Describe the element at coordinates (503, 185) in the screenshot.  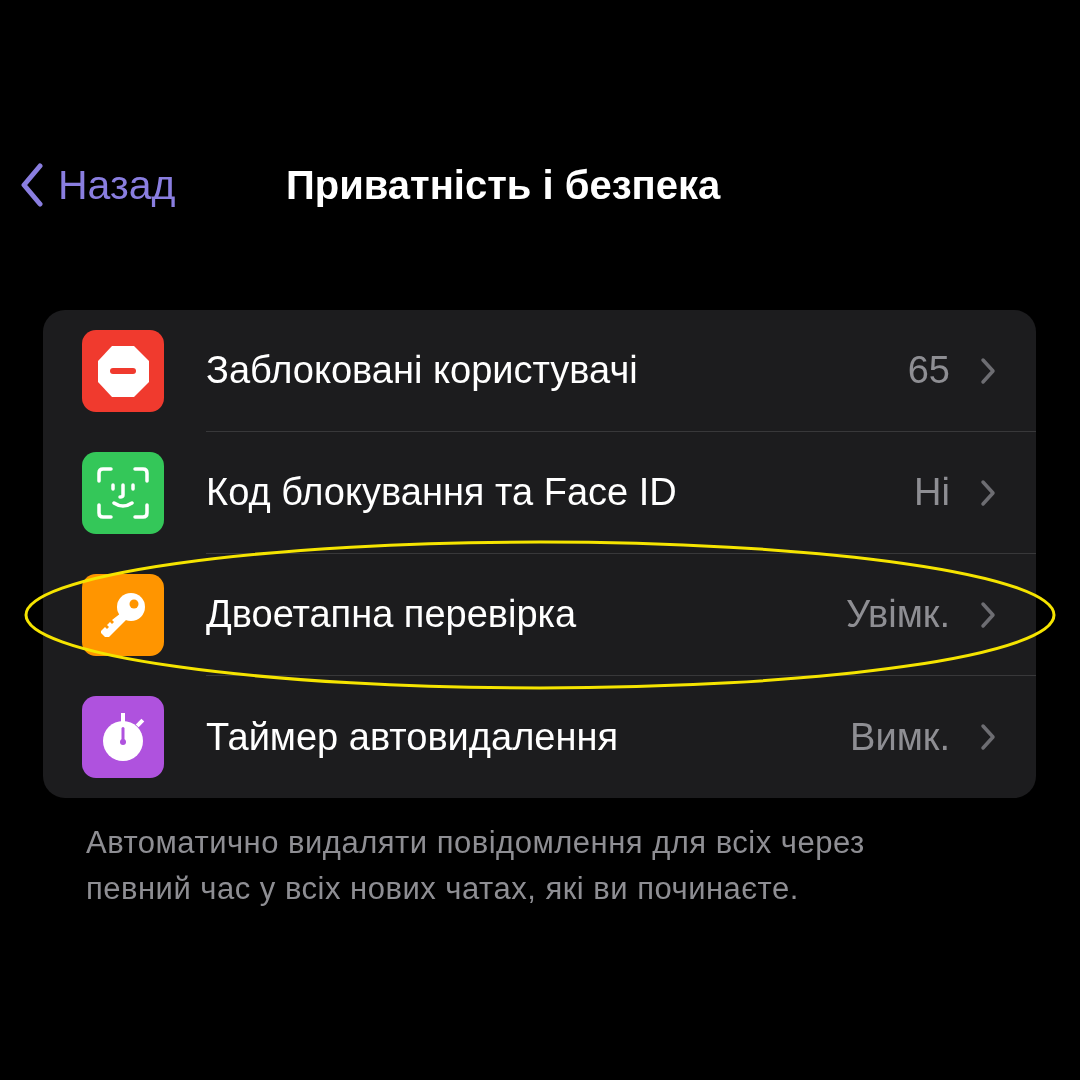
I see `page-title: Приватність і безпека` at that location.